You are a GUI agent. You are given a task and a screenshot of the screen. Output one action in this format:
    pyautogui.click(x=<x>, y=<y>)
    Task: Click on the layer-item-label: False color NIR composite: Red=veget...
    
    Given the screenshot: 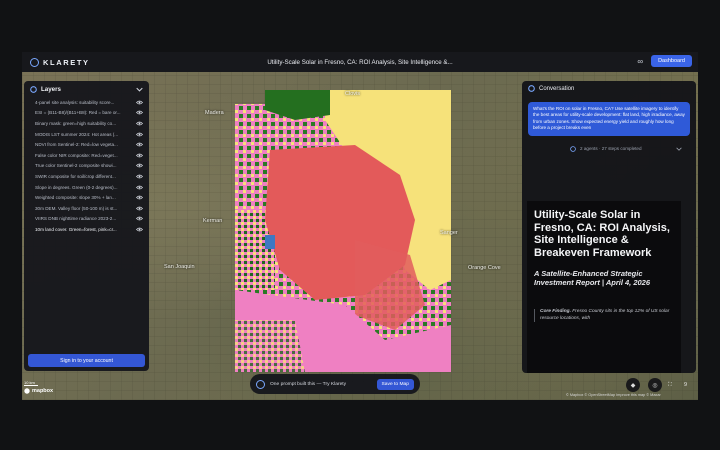 What is the action you would take?
    pyautogui.click(x=76, y=155)
    